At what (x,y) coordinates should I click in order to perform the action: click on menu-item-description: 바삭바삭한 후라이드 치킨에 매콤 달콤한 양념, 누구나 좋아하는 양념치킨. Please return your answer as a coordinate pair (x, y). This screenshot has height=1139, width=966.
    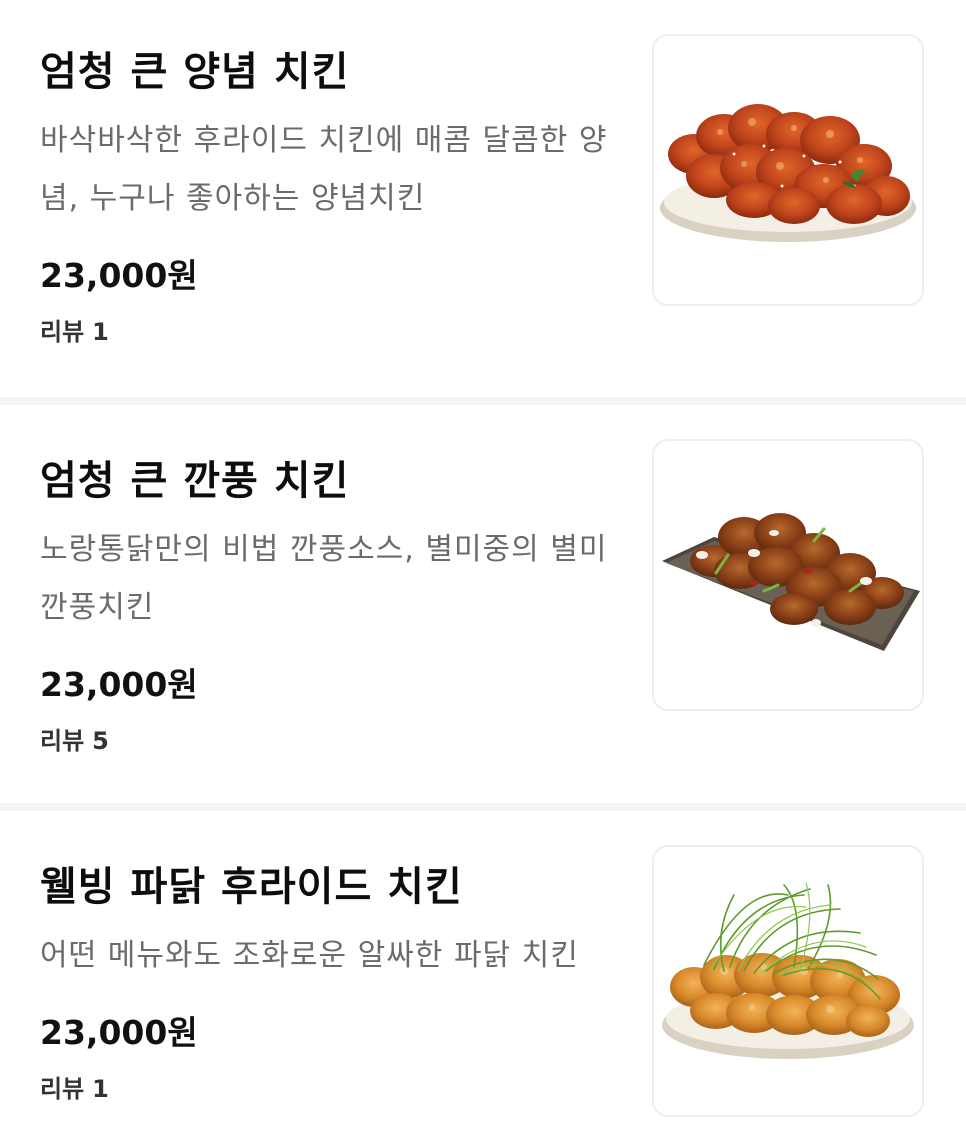
    Looking at the image, I should click on (324, 169).